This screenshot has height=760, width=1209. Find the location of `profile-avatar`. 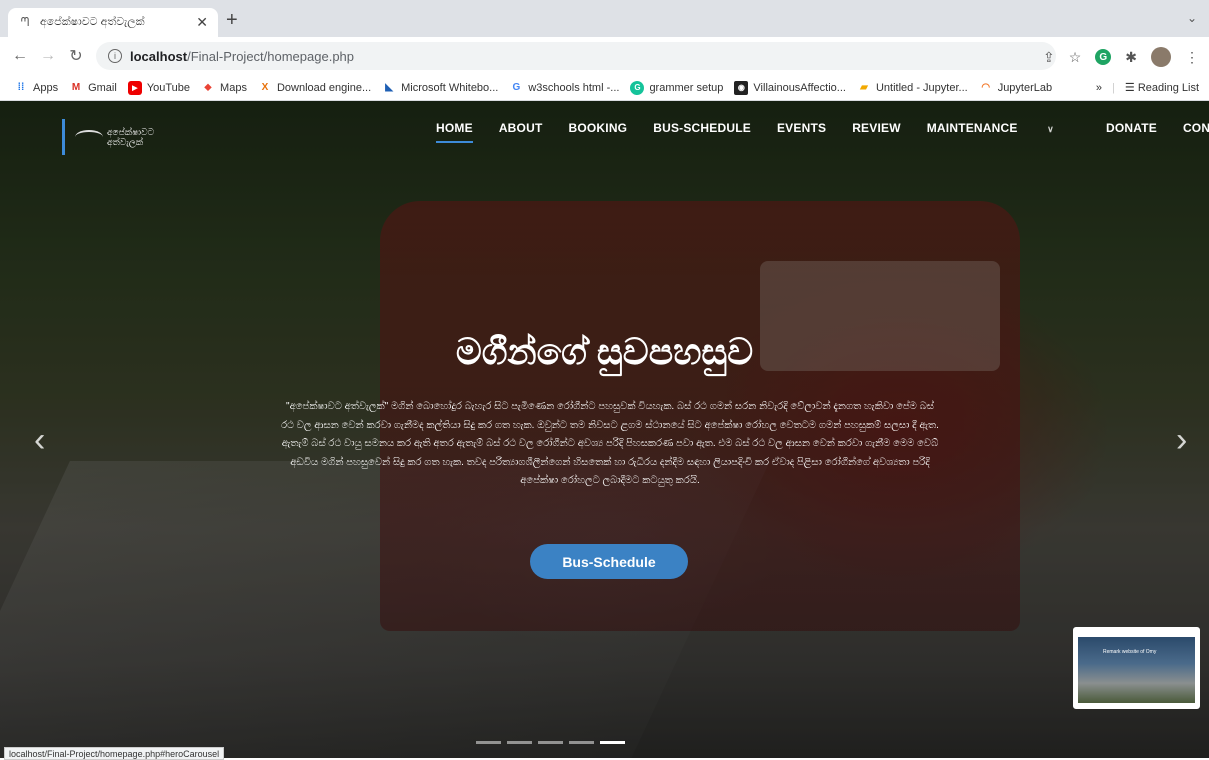

profile-avatar is located at coordinates (1161, 57).